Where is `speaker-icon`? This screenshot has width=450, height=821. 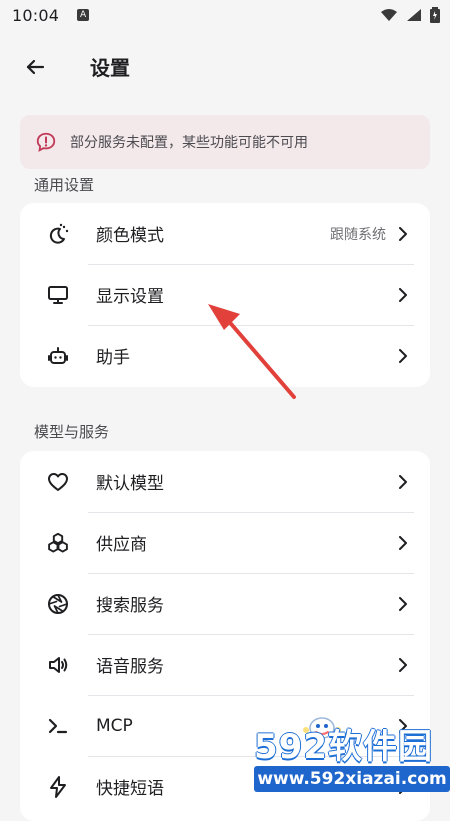
speaker-icon is located at coordinates (58, 665).